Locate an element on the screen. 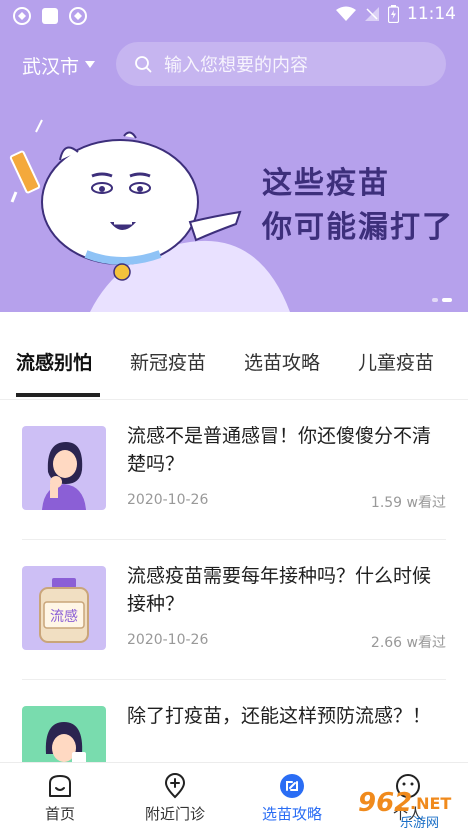 This screenshot has height=833, width=468. vaccine-bottle-illustration: 流感 is located at coordinates (64, 608).